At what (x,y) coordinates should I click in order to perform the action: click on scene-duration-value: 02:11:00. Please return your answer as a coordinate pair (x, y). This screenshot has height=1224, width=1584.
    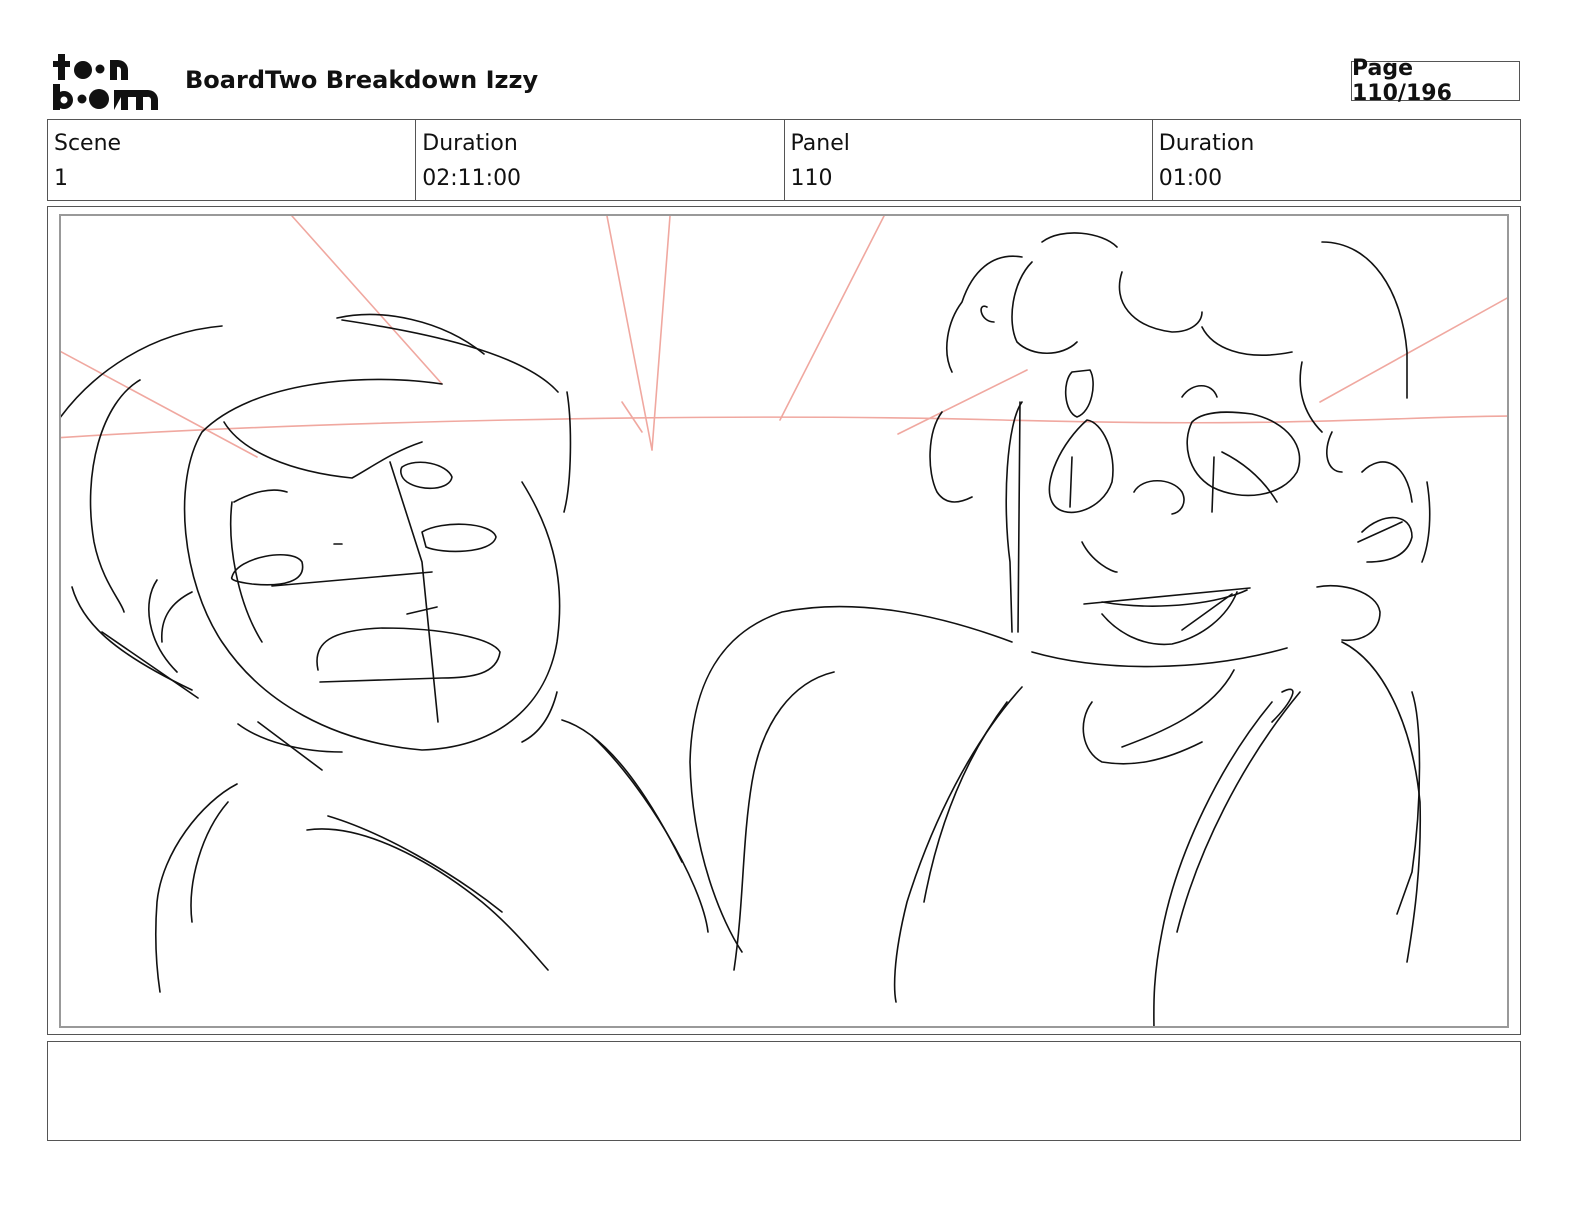
    Looking at the image, I should click on (472, 178).